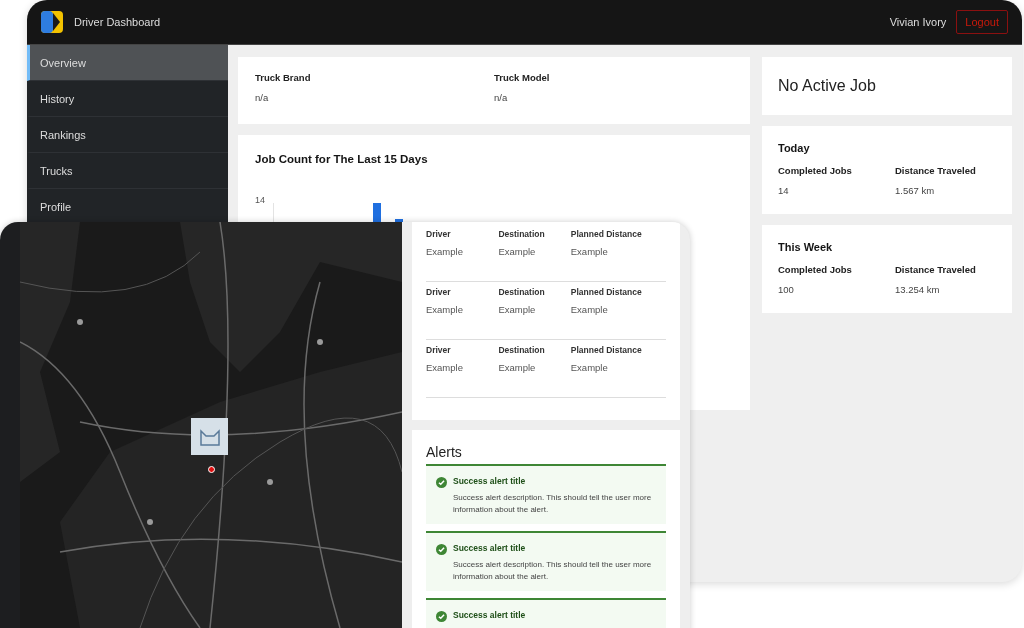 This screenshot has width=1024, height=628. What do you see at coordinates (283, 77) in the screenshot?
I see `field-label: Truck Brand` at bounding box center [283, 77].